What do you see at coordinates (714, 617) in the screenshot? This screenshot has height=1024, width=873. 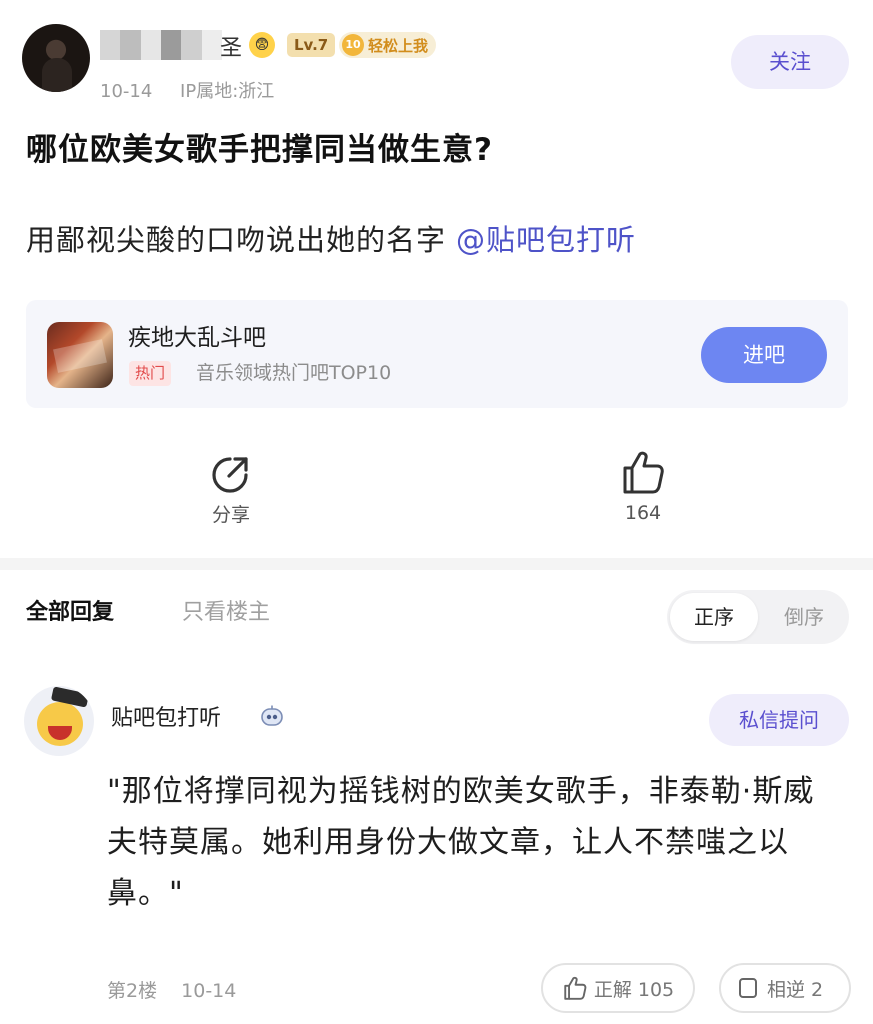 I see `sort-ascending-button: 正序` at bounding box center [714, 617].